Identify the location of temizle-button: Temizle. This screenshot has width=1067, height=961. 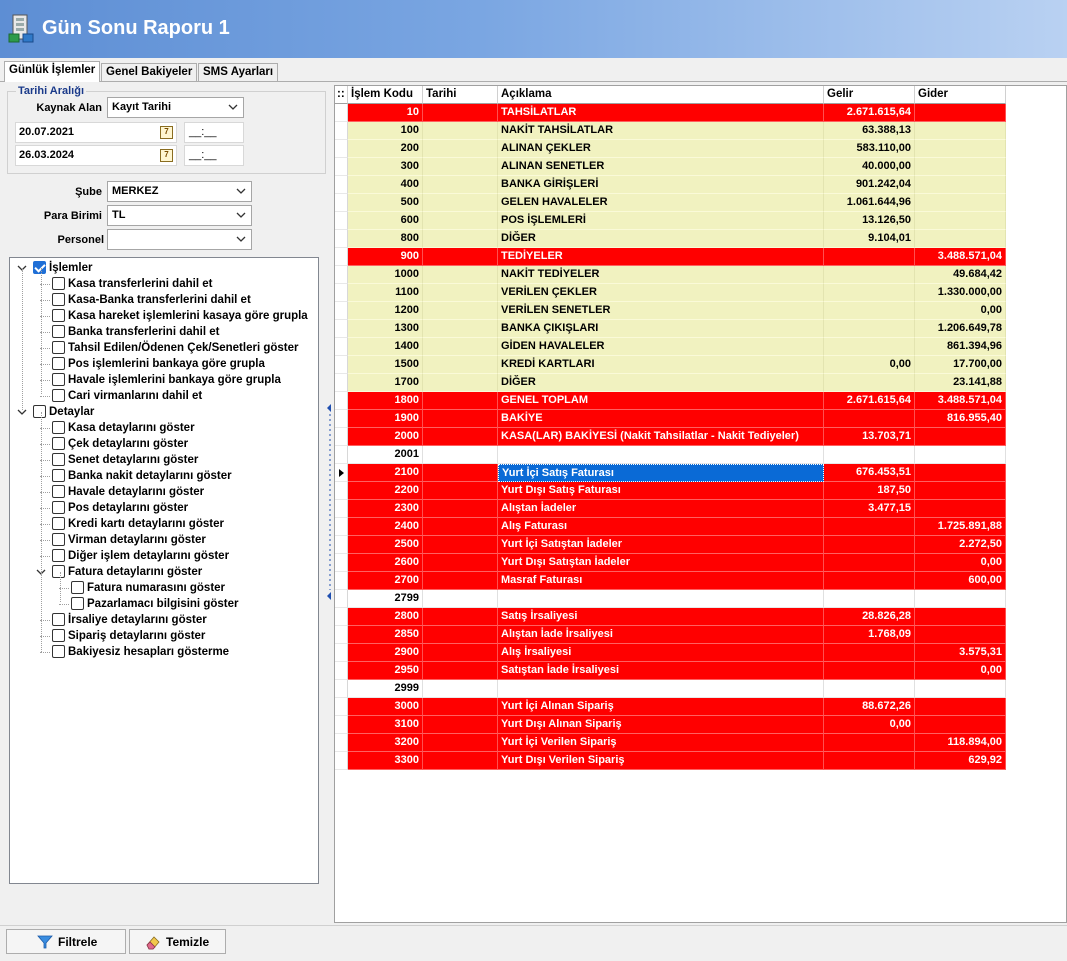
(177, 941).